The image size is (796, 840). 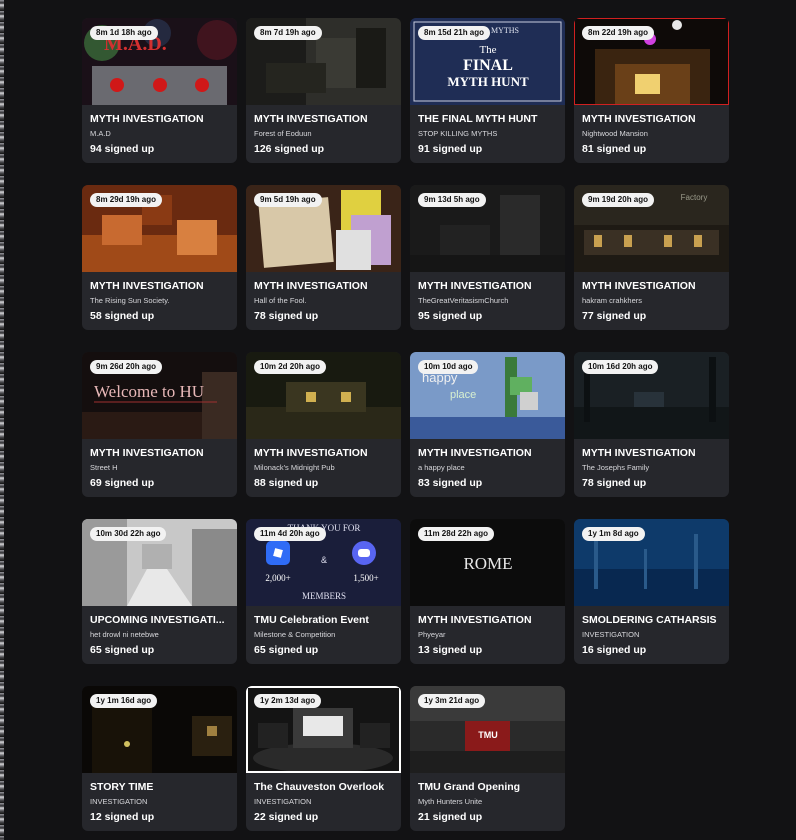 I want to click on thumb-text: MEMBERS, so click(x=324, y=596).